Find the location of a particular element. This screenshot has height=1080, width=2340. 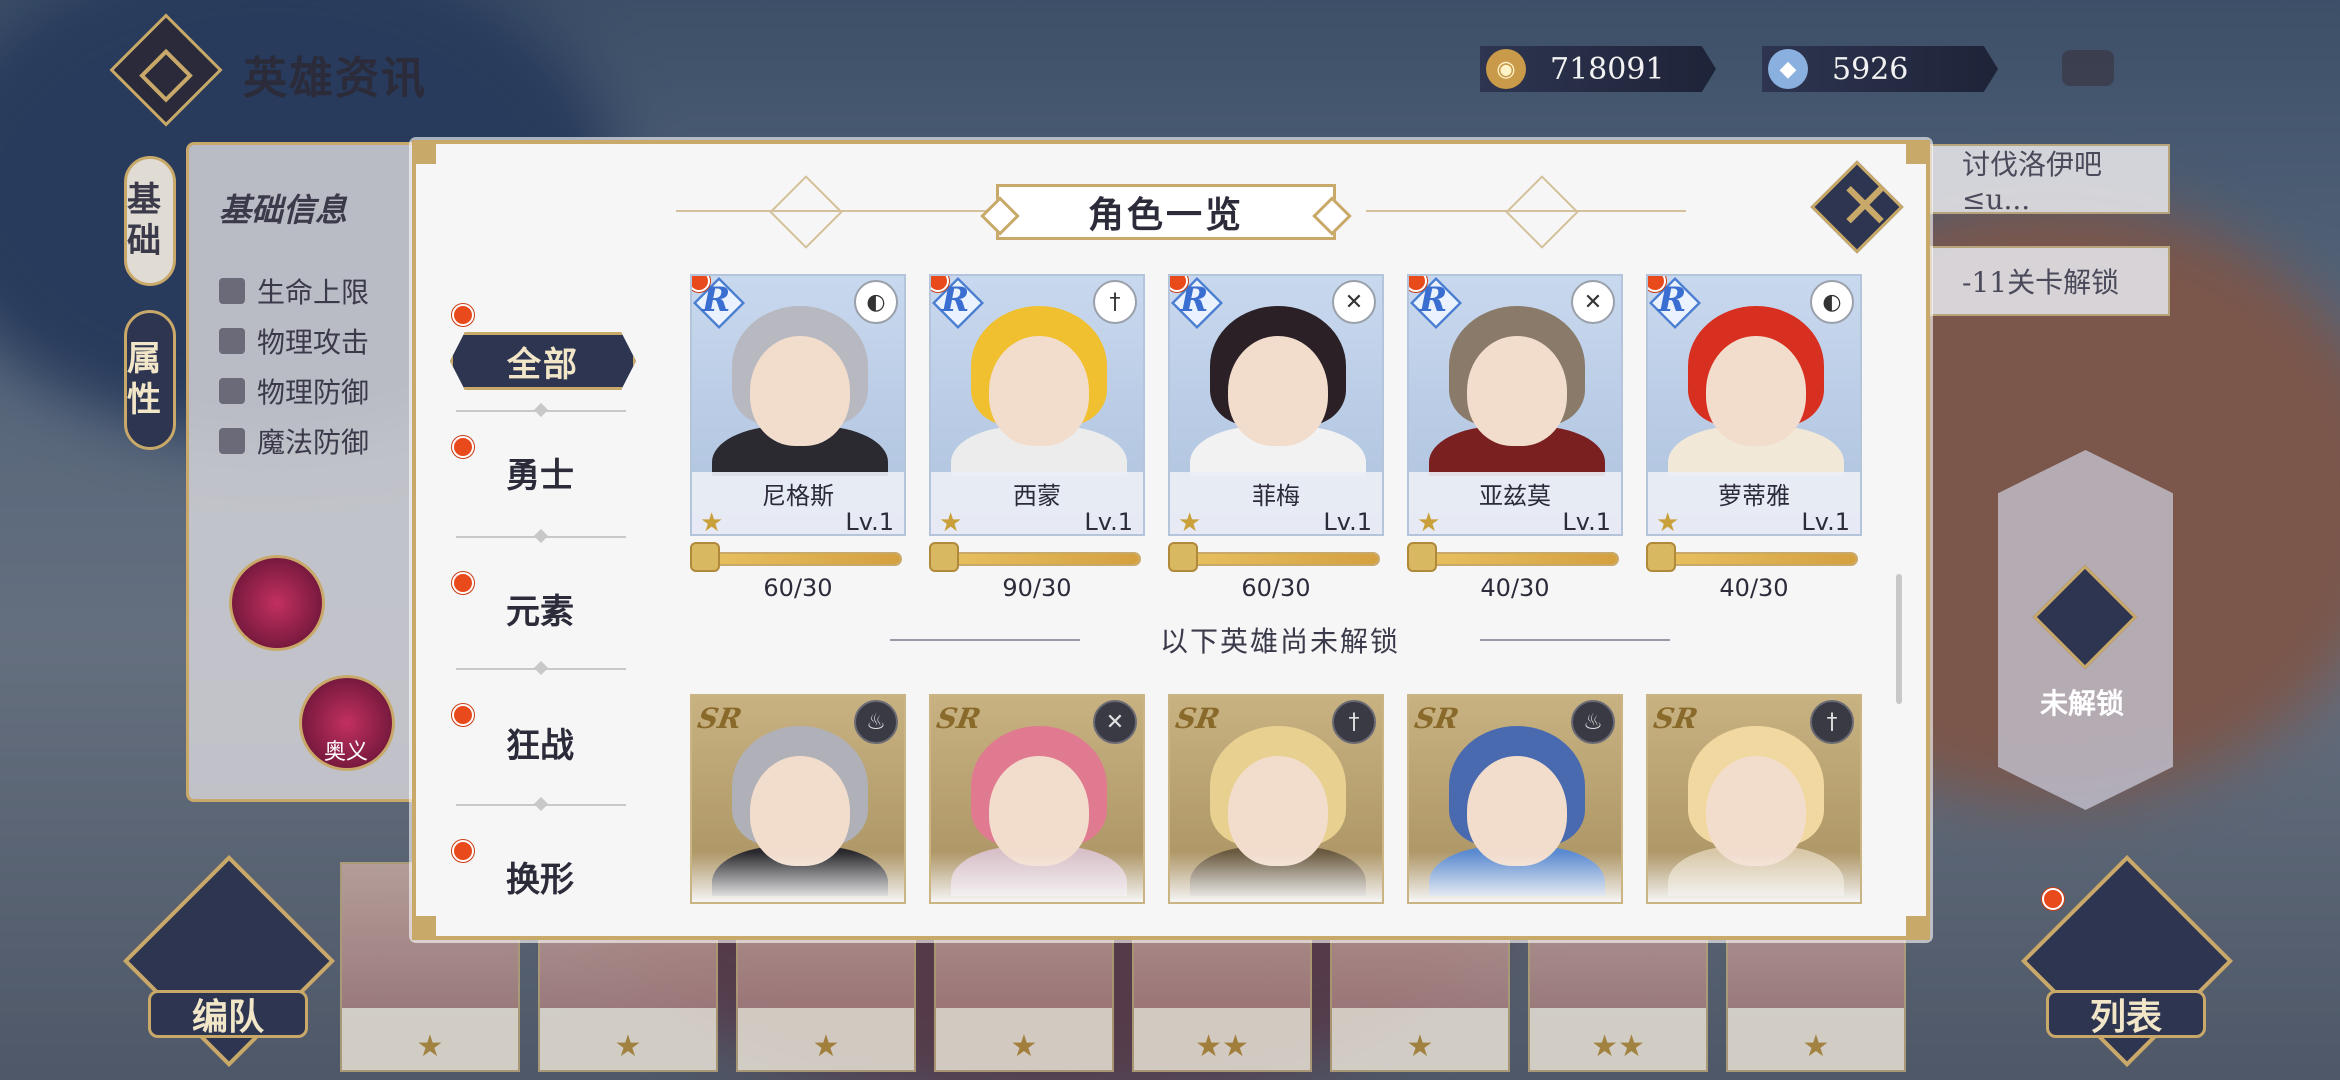

hero-name: 萝蒂雅 is located at coordinates (1754, 496).